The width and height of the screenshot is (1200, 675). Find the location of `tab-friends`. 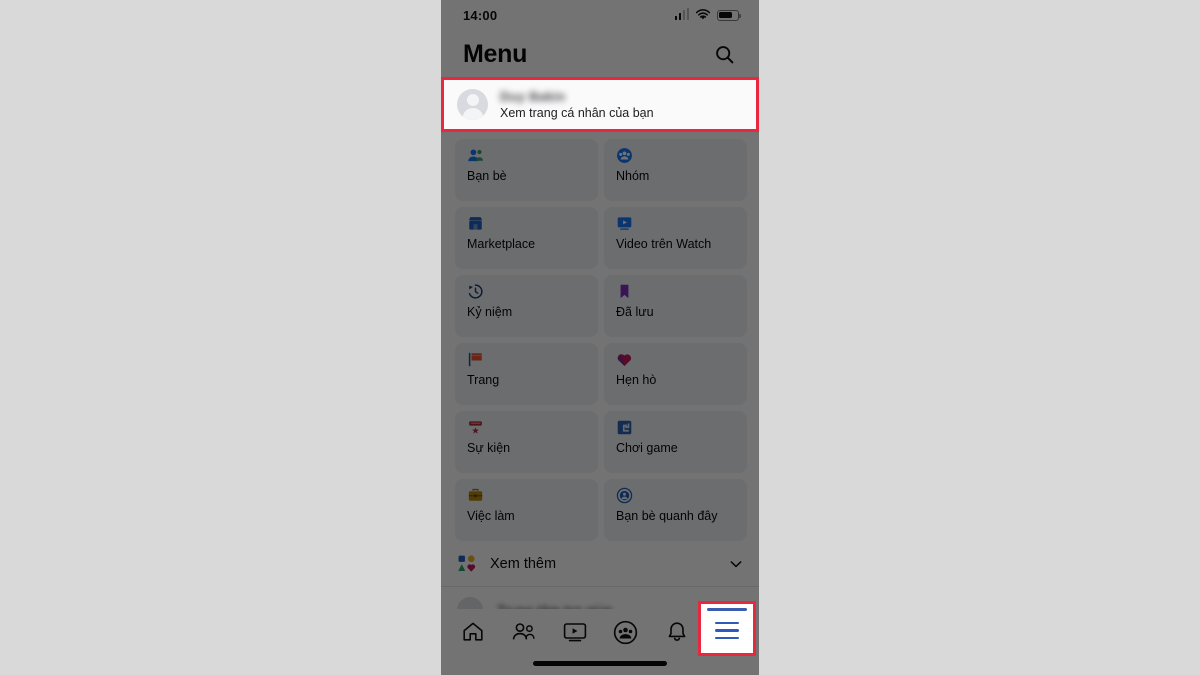

tab-friends is located at coordinates (524, 632).